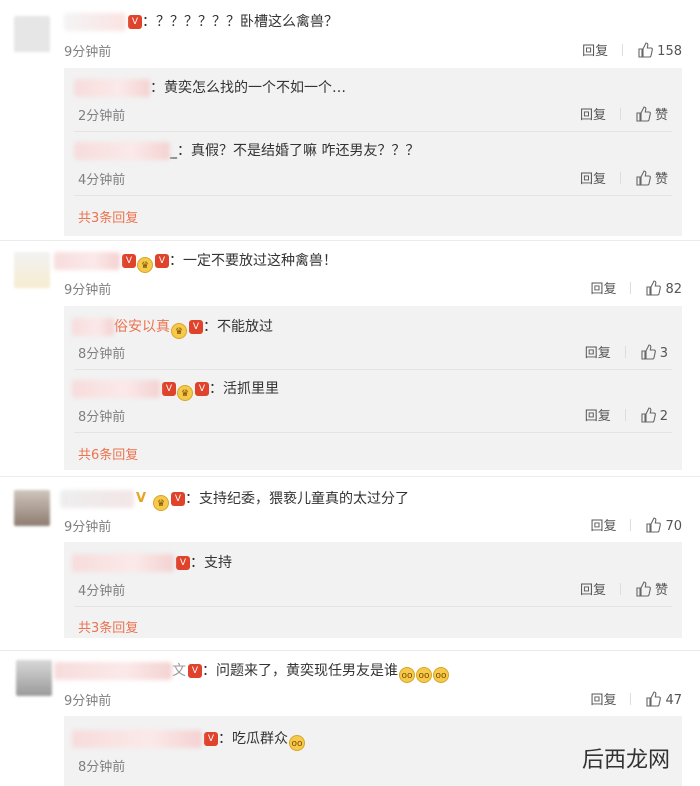 The image size is (700, 786). Describe the element at coordinates (626, 758) in the screenshot. I see `watermark-logo: 后西龙网` at that location.